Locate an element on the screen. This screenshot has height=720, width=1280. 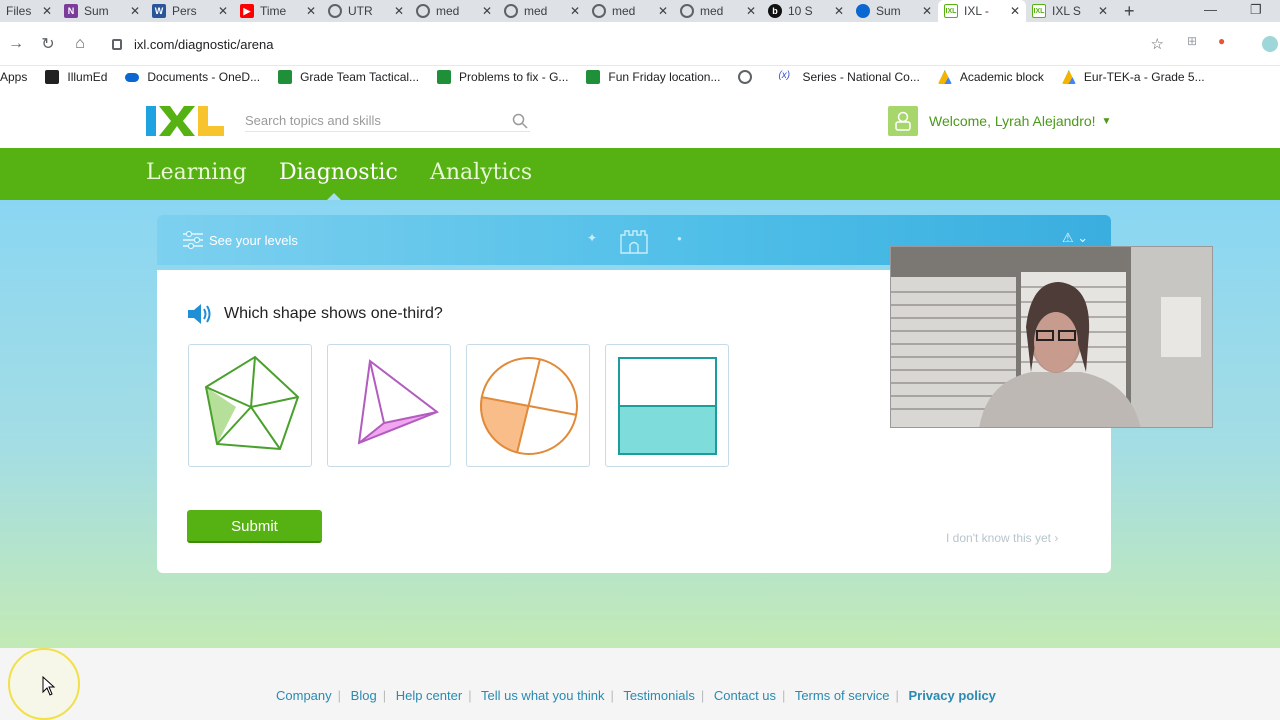
circle-shape-icon is located at coordinates (529, 406).